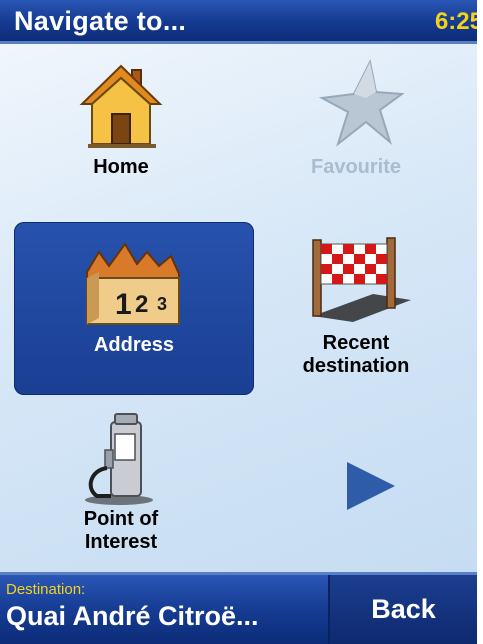 The image size is (483, 644). What do you see at coordinates (134, 345) in the screenshot?
I see `address-label: Address` at bounding box center [134, 345].